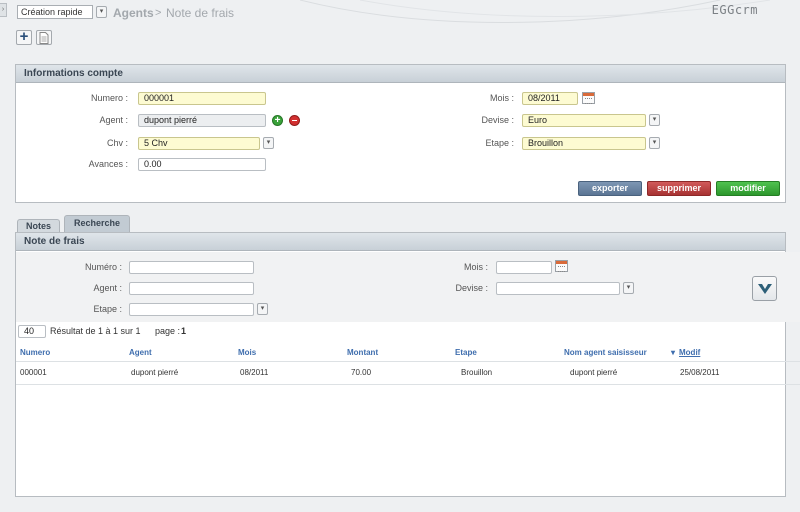 This screenshot has height=512, width=800. Describe the element at coordinates (254, 372) in the screenshot. I see `cell-mois: 08/2011` at that location.